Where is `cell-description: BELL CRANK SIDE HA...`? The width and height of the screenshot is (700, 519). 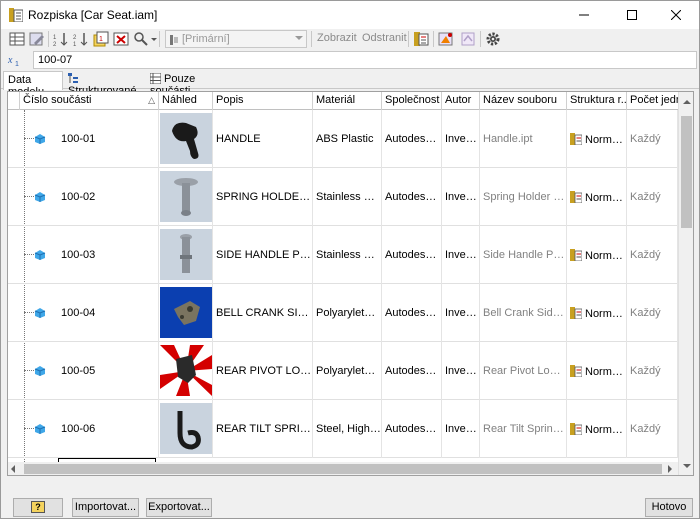 cell-description: BELL CRANK SIDE HA... is located at coordinates (263, 313).